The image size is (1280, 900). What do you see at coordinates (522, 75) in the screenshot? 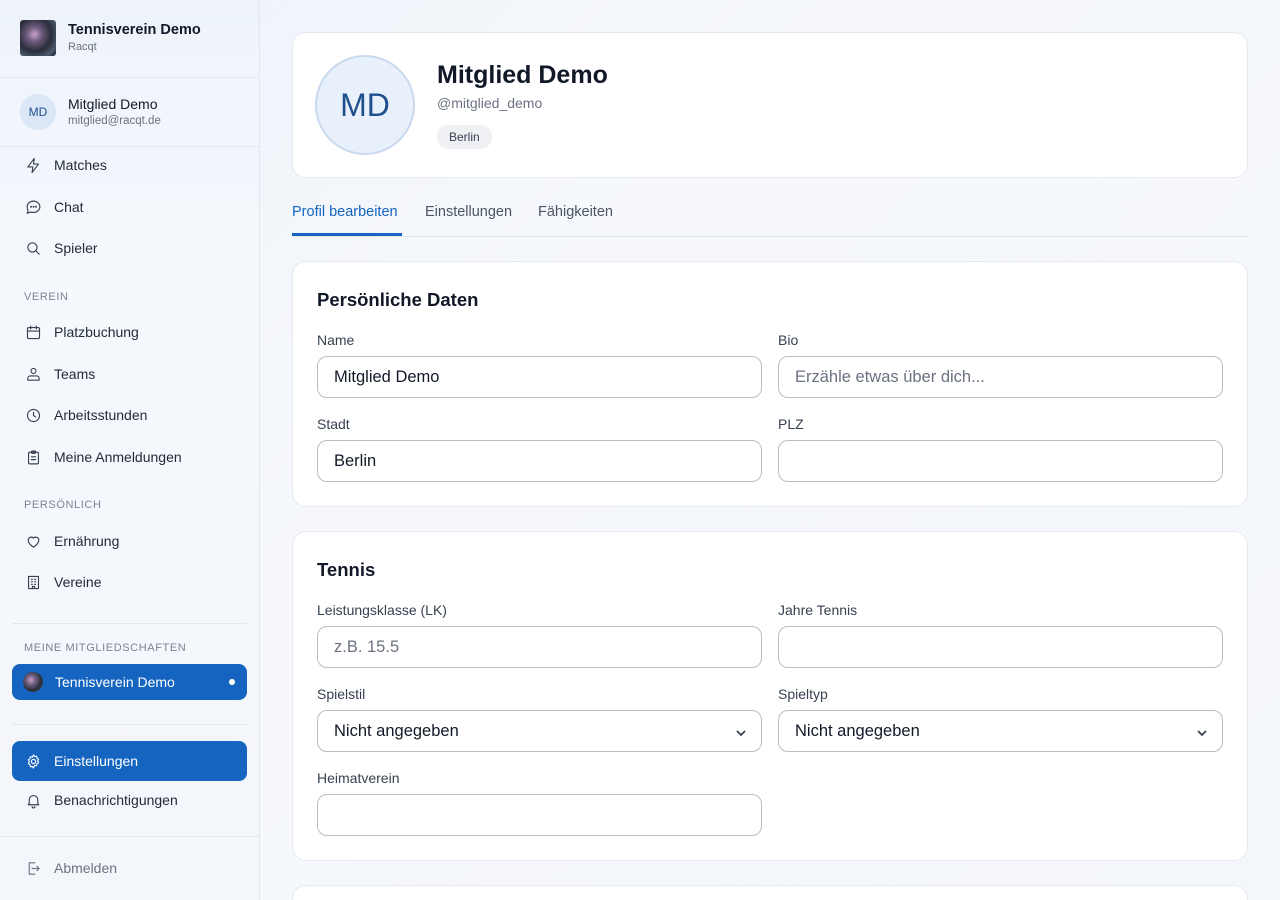
I see `profile-name: Mitglied Demo` at bounding box center [522, 75].